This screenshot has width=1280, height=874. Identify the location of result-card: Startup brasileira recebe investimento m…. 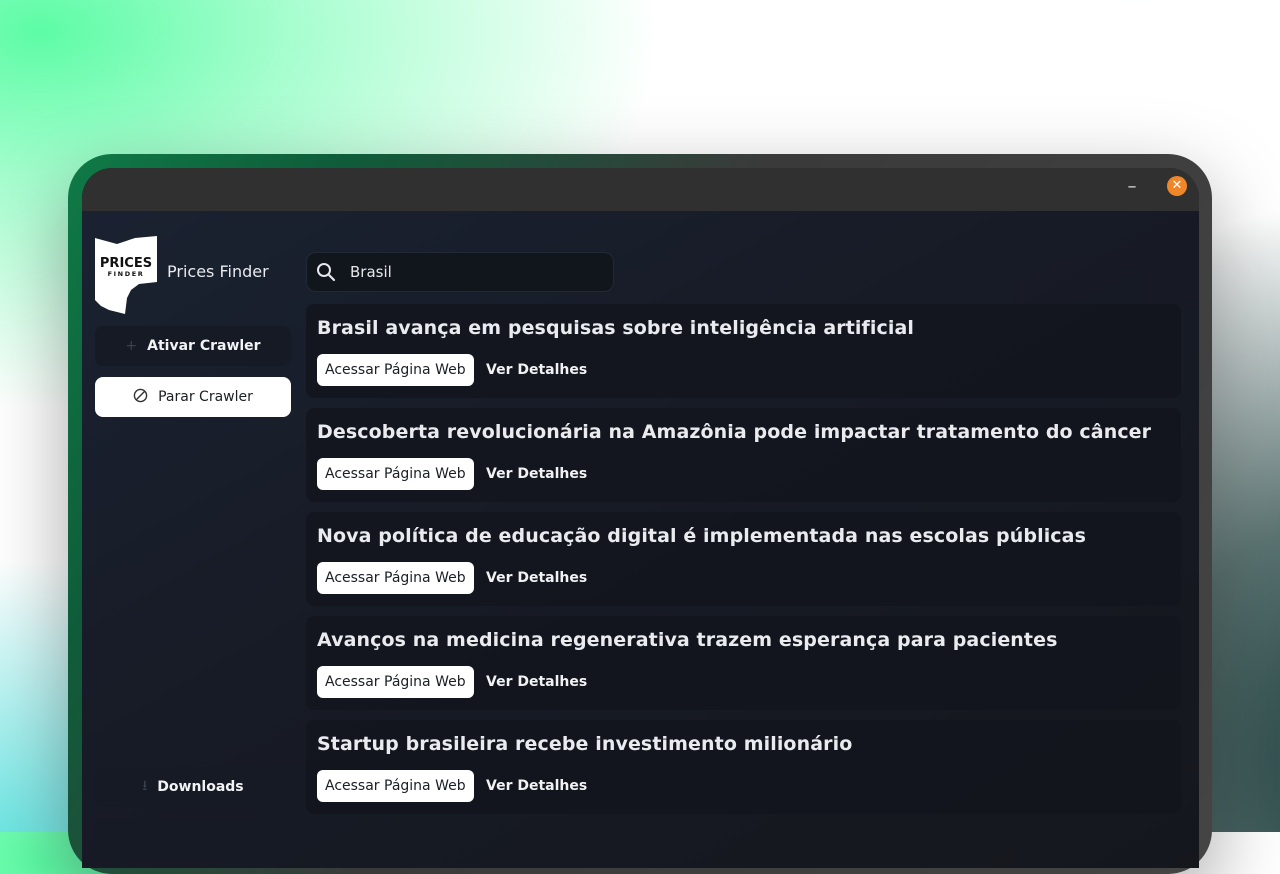
(743, 767).